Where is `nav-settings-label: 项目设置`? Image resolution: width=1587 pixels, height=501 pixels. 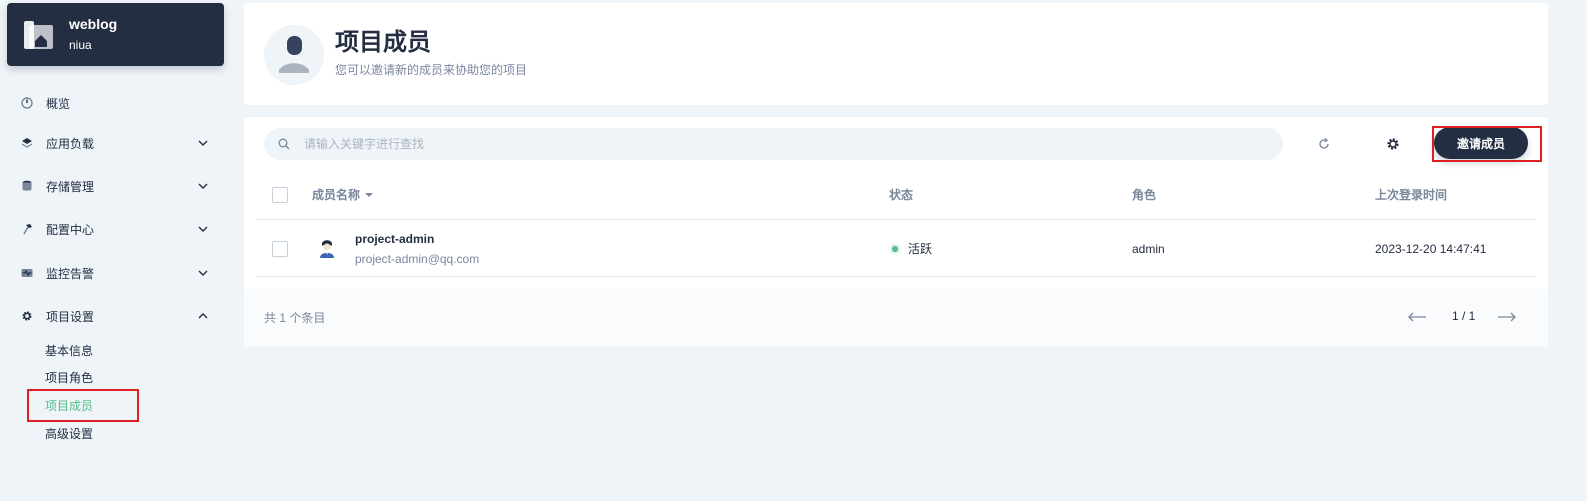 nav-settings-label: 项目设置 is located at coordinates (70, 316).